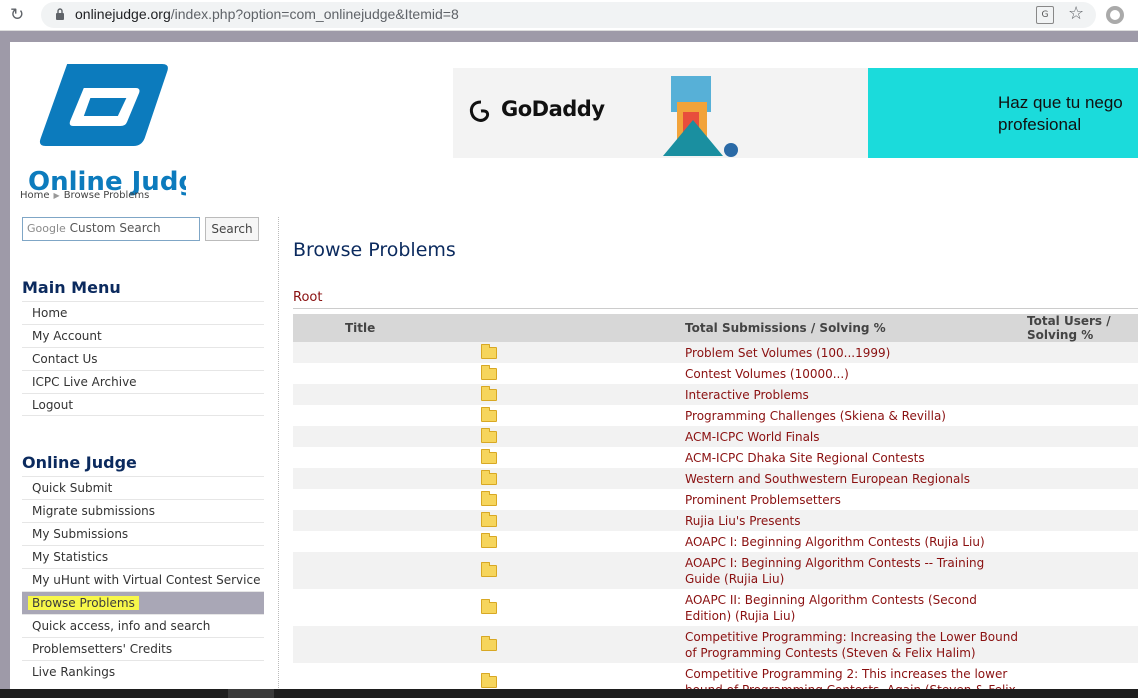  Describe the element at coordinates (143, 625) in the screenshot. I see `menu-item-quick-access: Quick access, info and search` at that location.